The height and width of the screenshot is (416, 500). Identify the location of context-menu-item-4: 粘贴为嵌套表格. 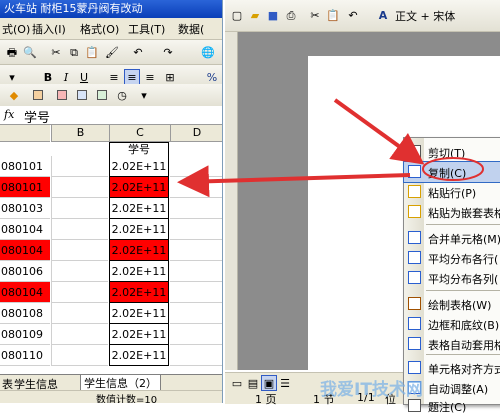
(452, 212).